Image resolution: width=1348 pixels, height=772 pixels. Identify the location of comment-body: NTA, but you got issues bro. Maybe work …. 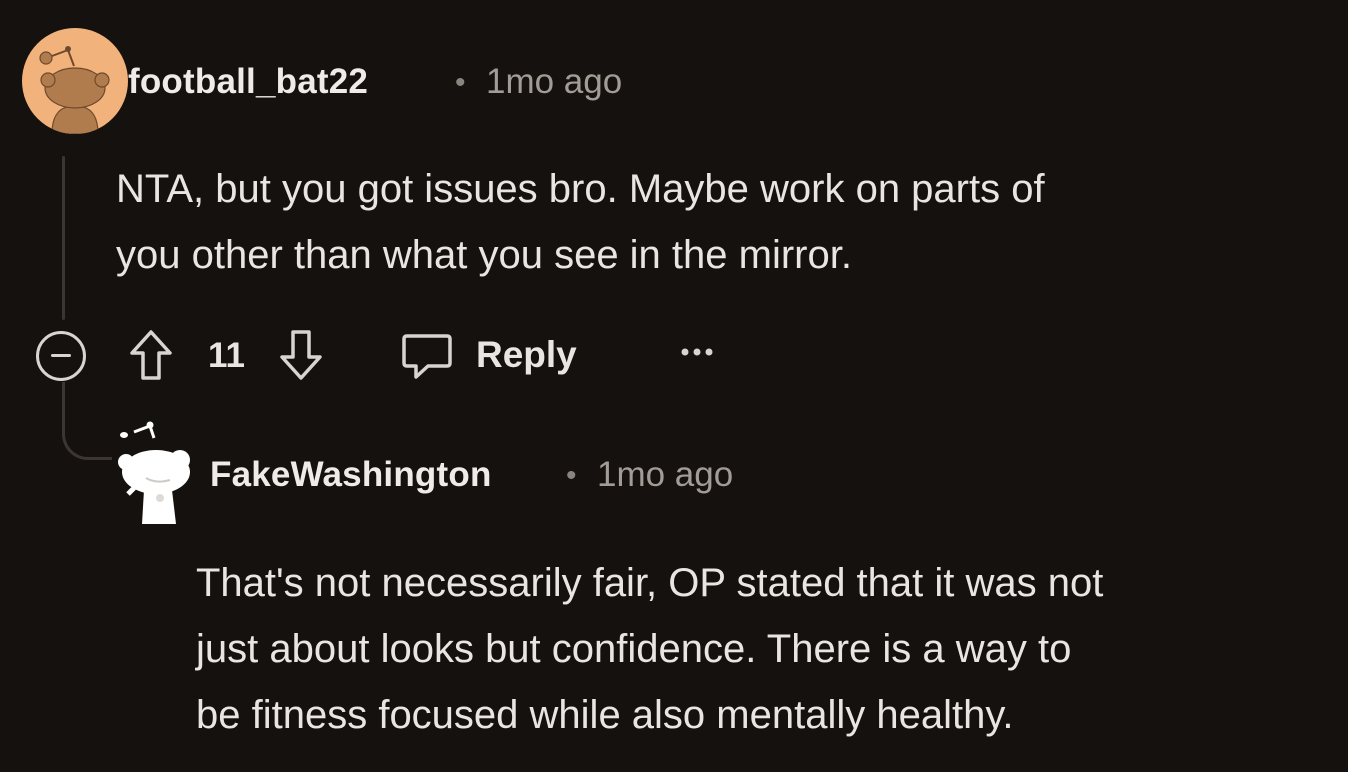
(580, 222).